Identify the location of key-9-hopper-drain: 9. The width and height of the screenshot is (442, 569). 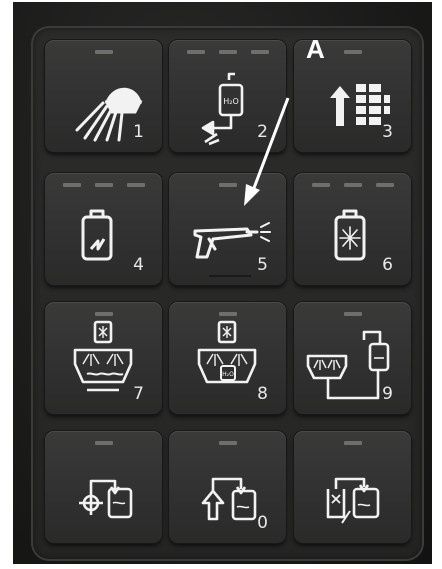
(352, 358).